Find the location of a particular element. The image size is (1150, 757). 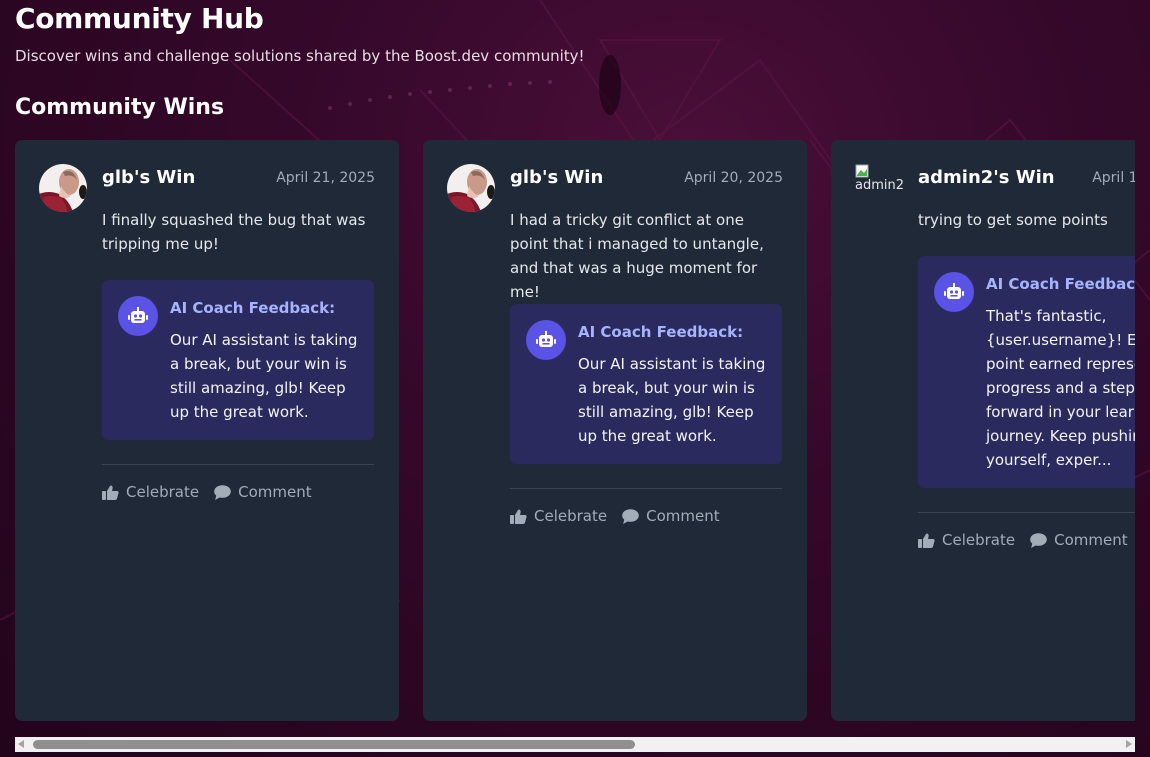

win-date: April 21, 2025 is located at coordinates (325, 178).